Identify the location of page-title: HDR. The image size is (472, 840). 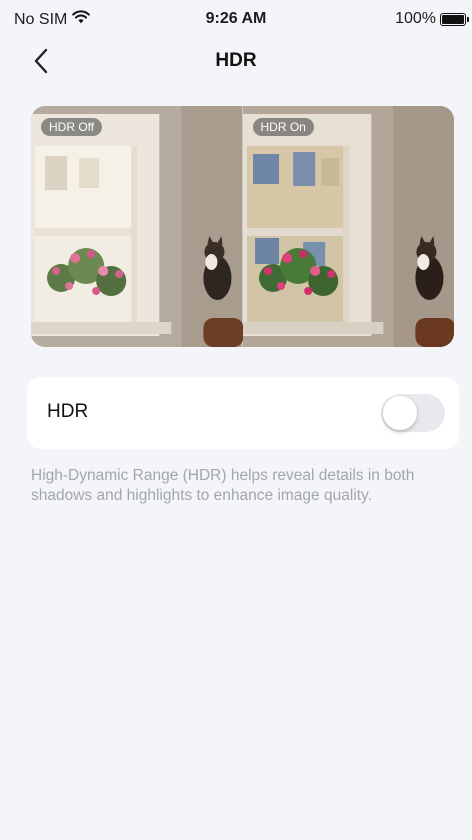
(236, 60).